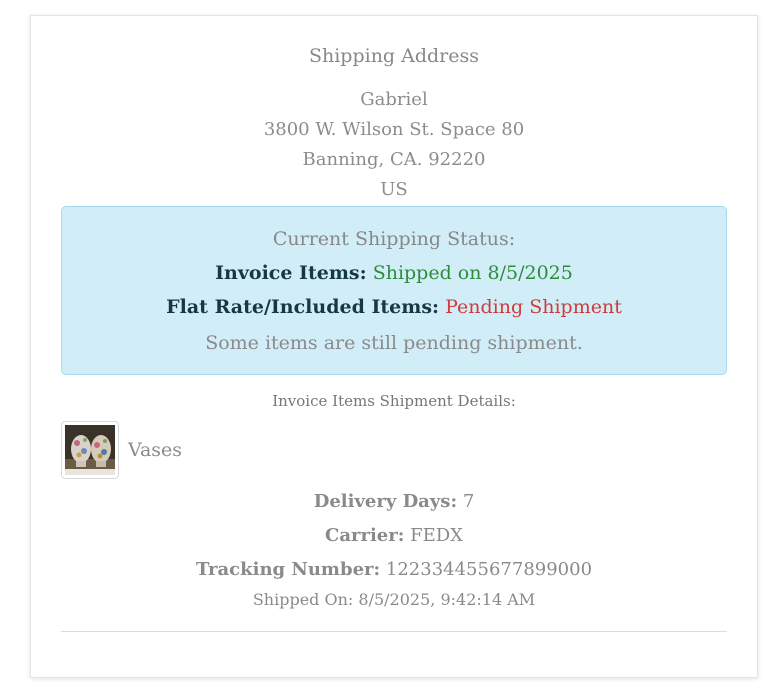 The image size is (779, 695). Describe the element at coordinates (365, 535) in the screenshot. I see `carrier-label: Carrier:` at that location.